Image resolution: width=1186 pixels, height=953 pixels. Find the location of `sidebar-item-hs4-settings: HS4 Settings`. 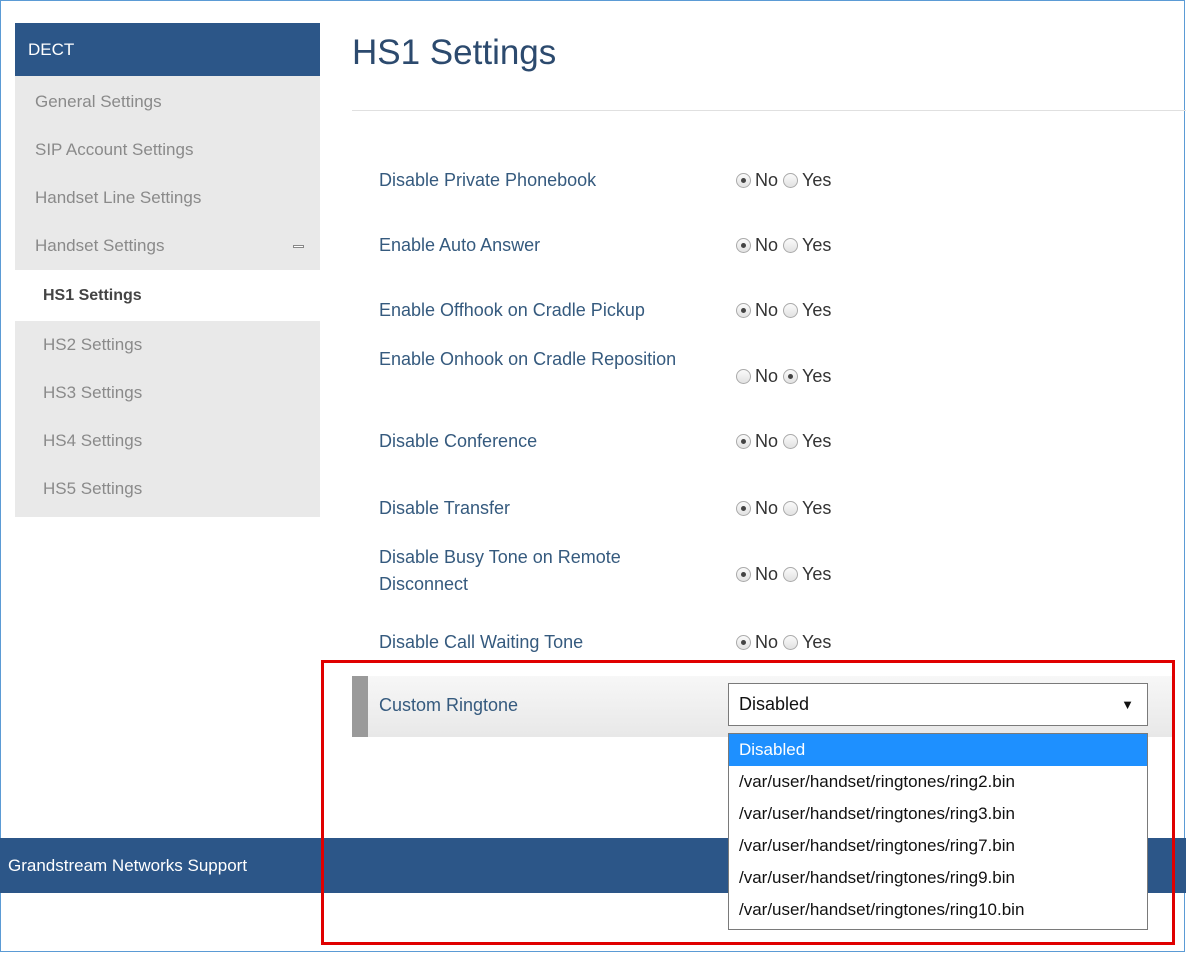

sidebar-item-hs4-settings: HS4 Settings is located at coordinates (167, 441).